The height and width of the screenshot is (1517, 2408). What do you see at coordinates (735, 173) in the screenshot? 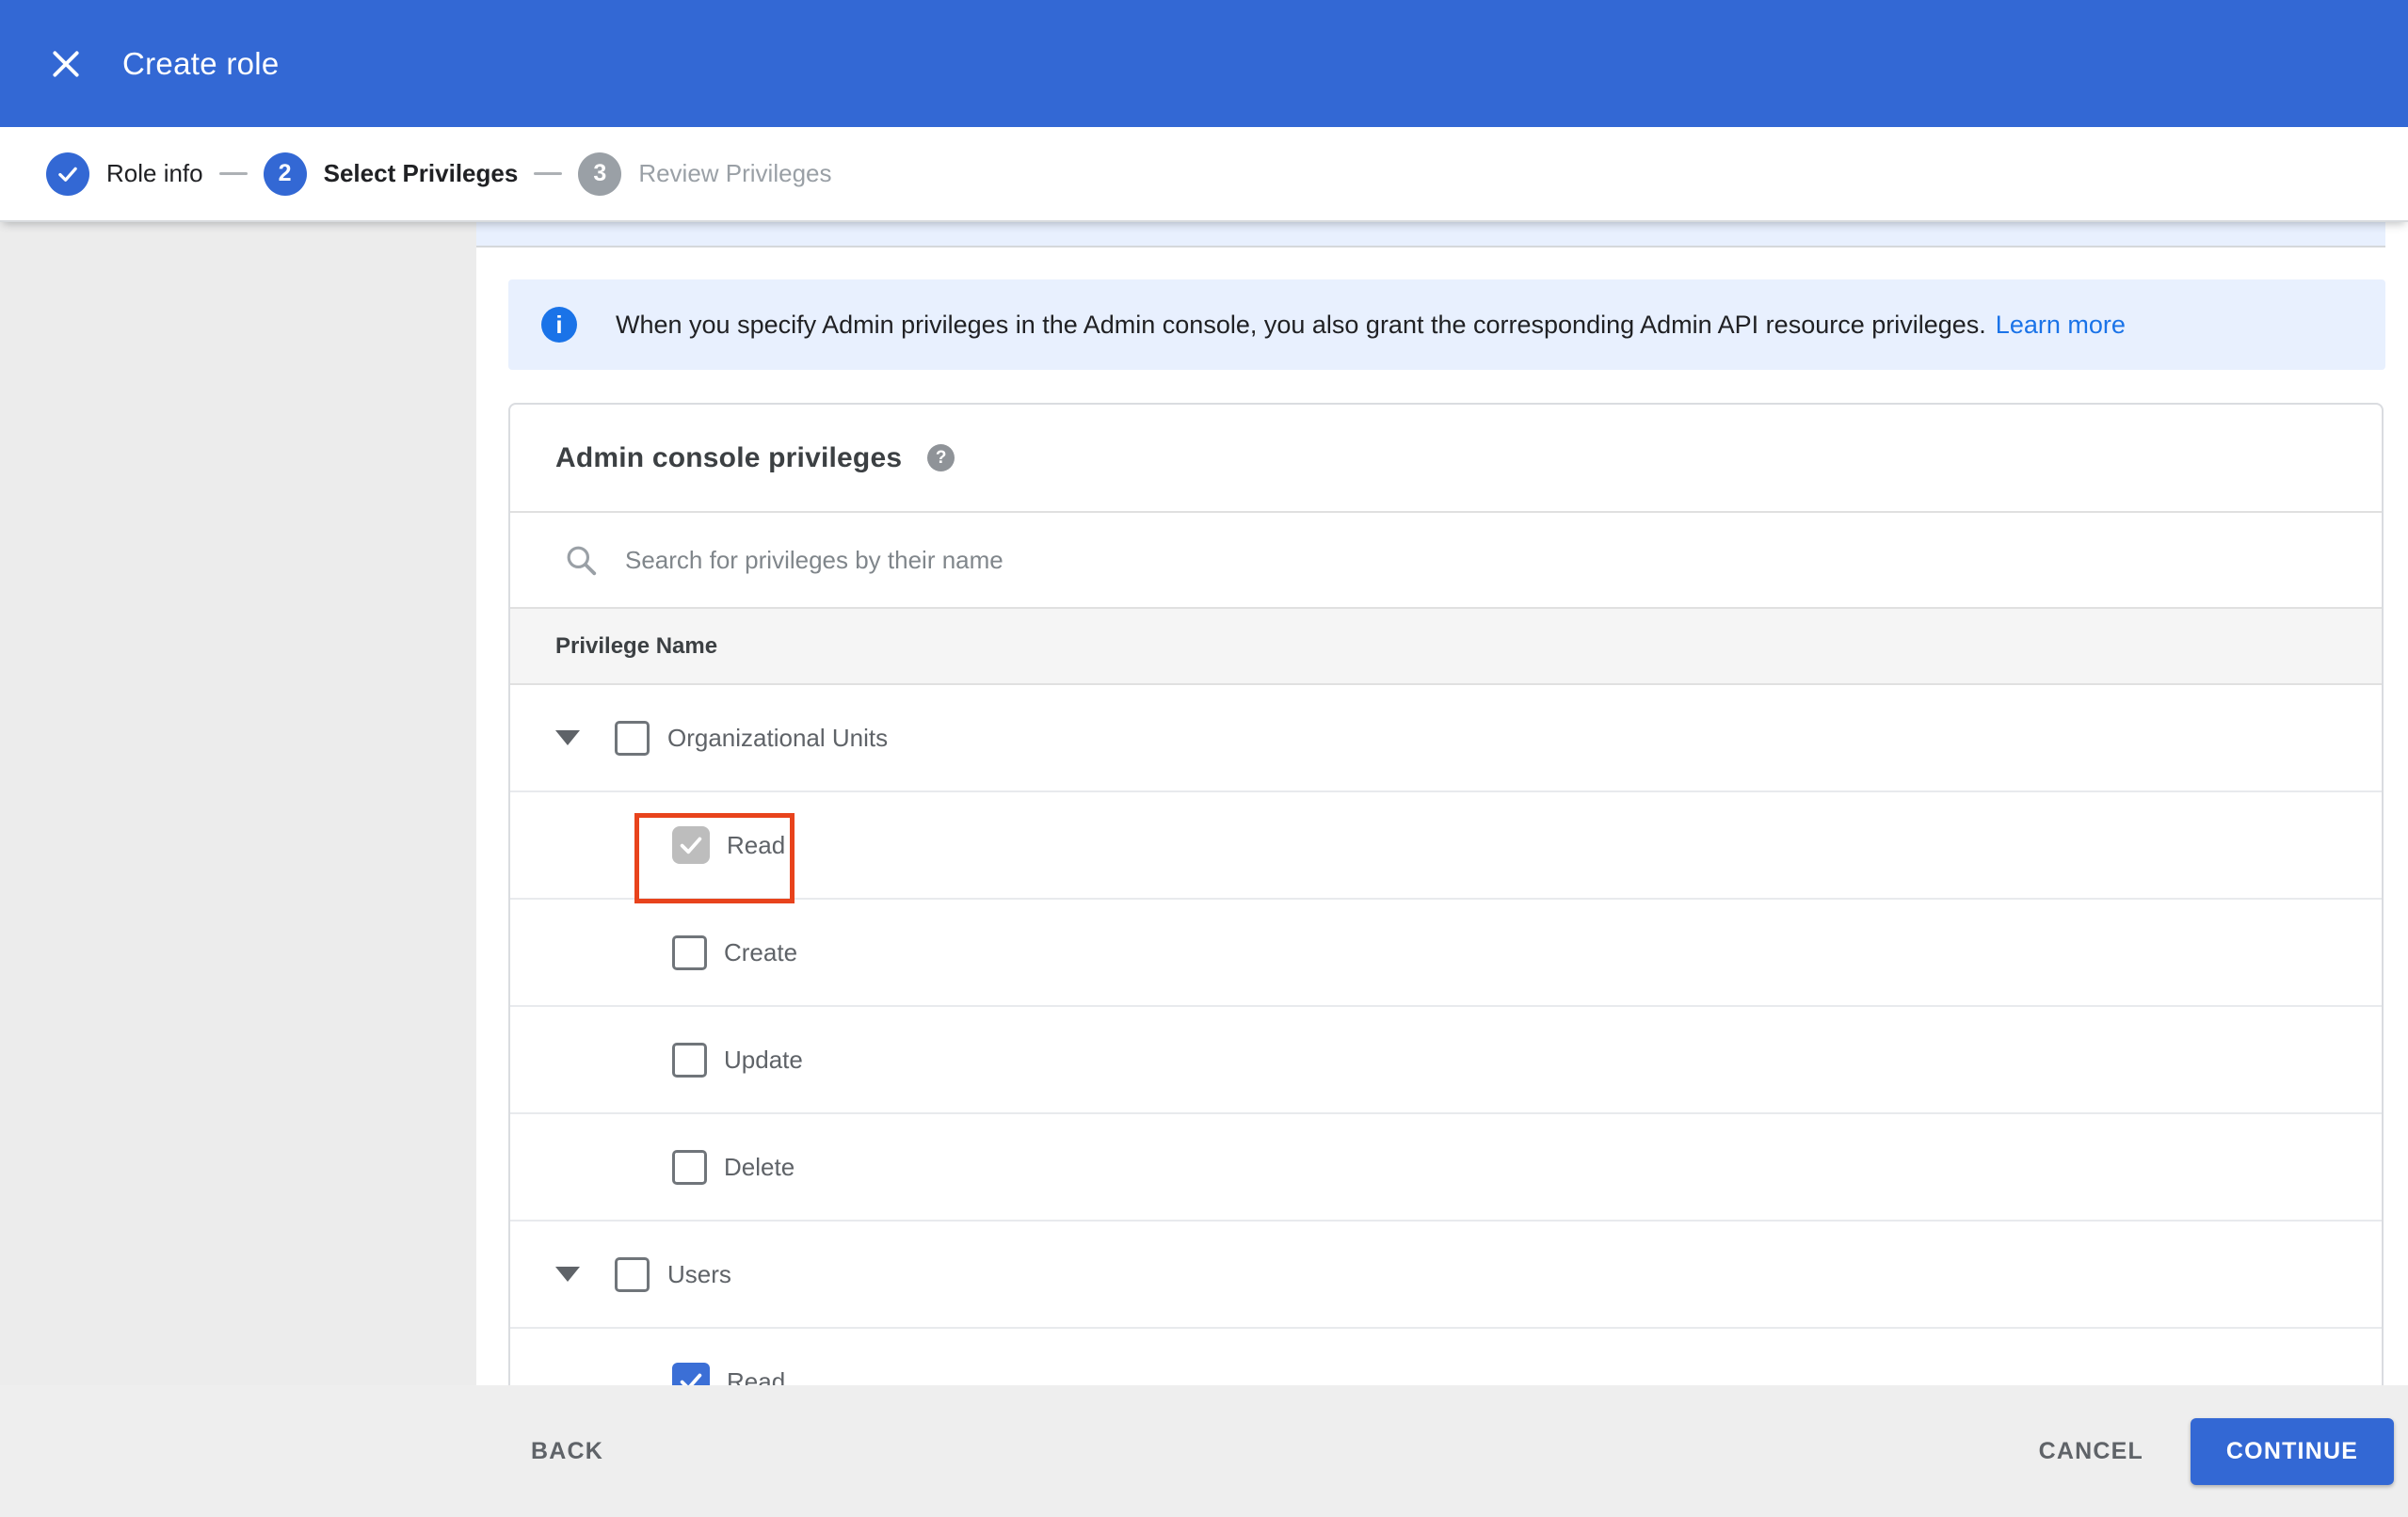
I see `step-label: Review Privileges` at bounding box center [735, 173].